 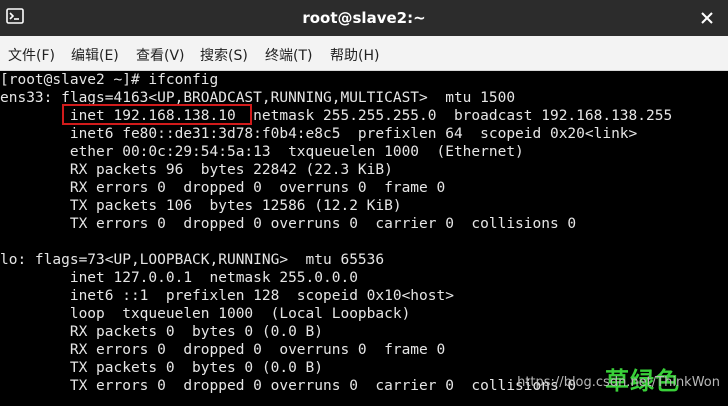 I want to click on menu-view: 查看(V), so click(x=160, y=55).